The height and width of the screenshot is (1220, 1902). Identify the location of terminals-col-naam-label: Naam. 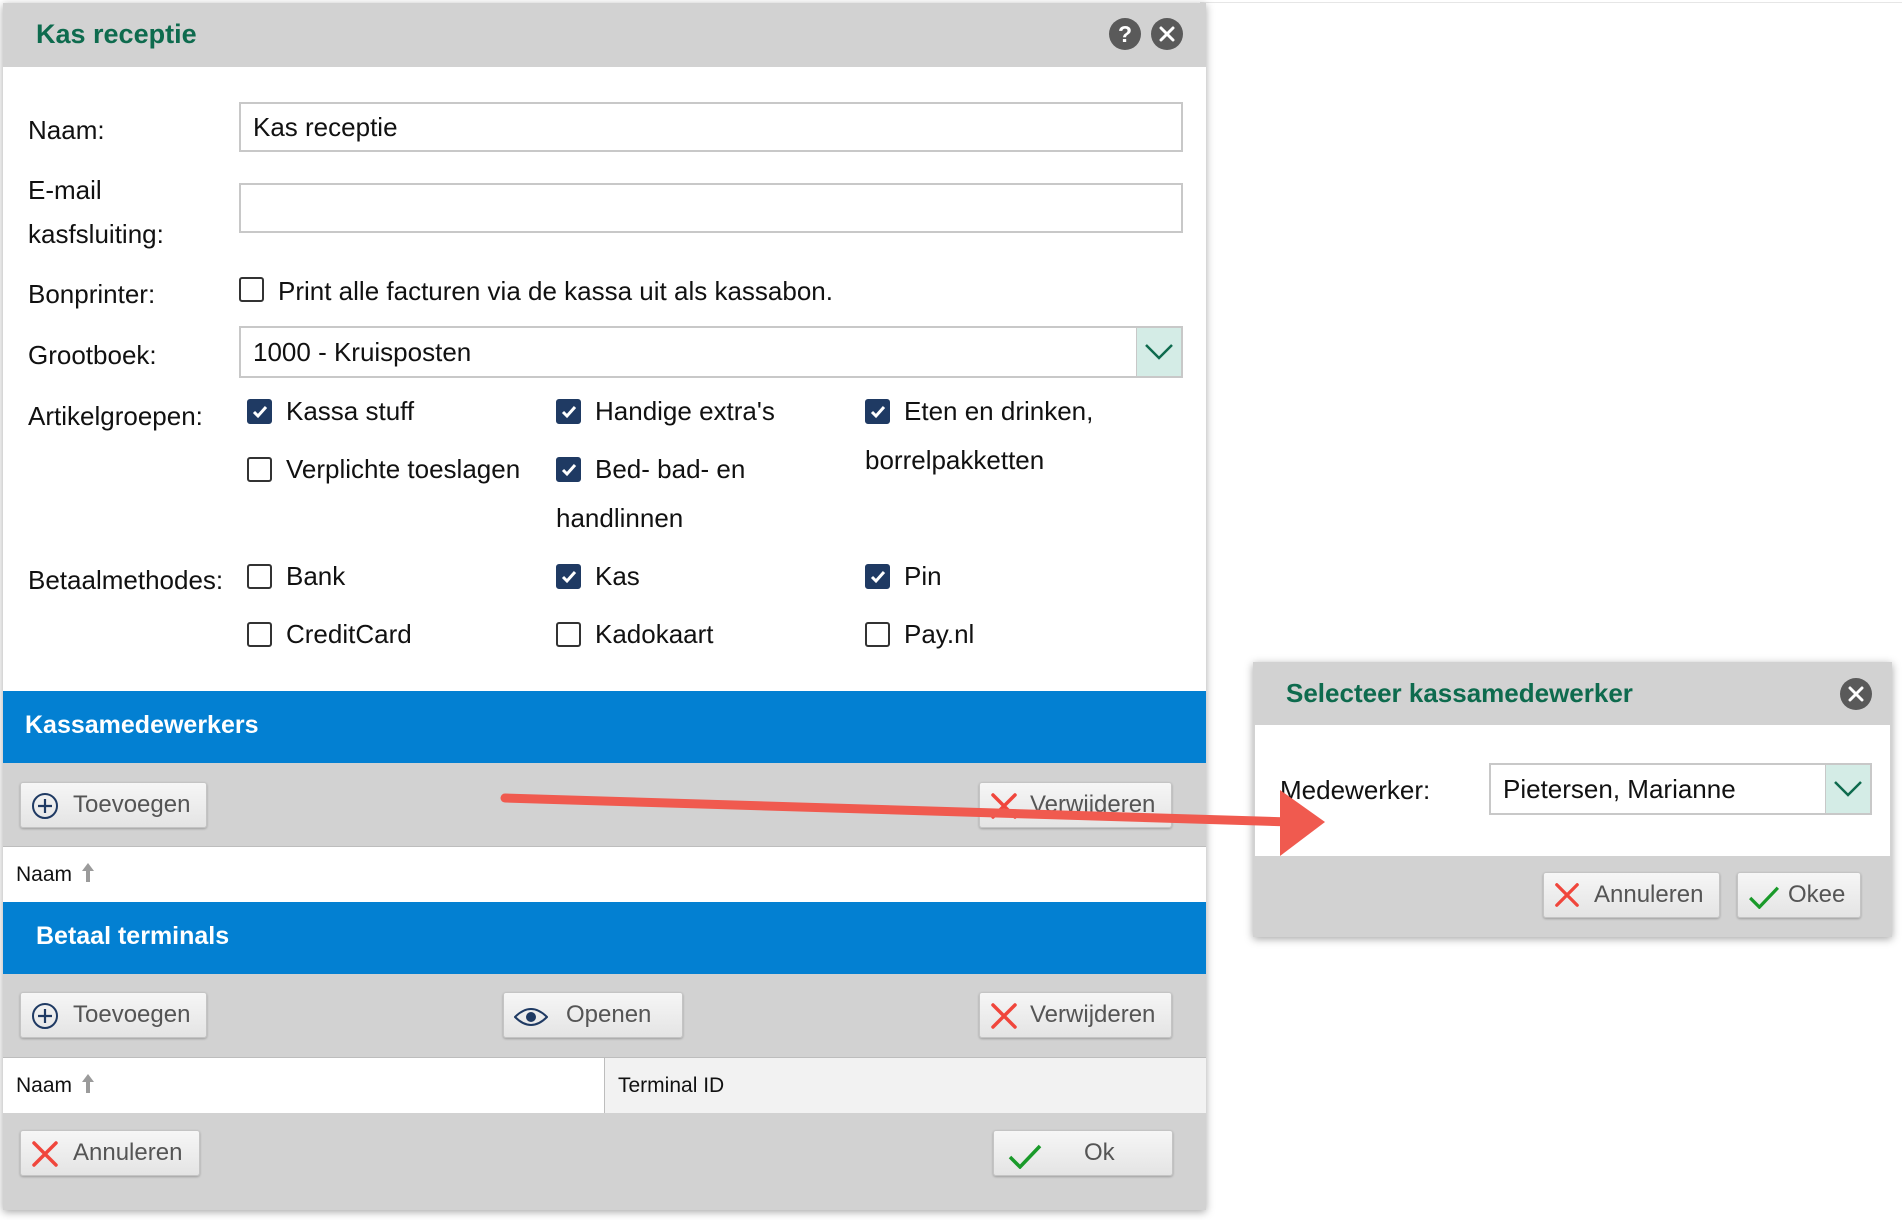
(44, 1085).